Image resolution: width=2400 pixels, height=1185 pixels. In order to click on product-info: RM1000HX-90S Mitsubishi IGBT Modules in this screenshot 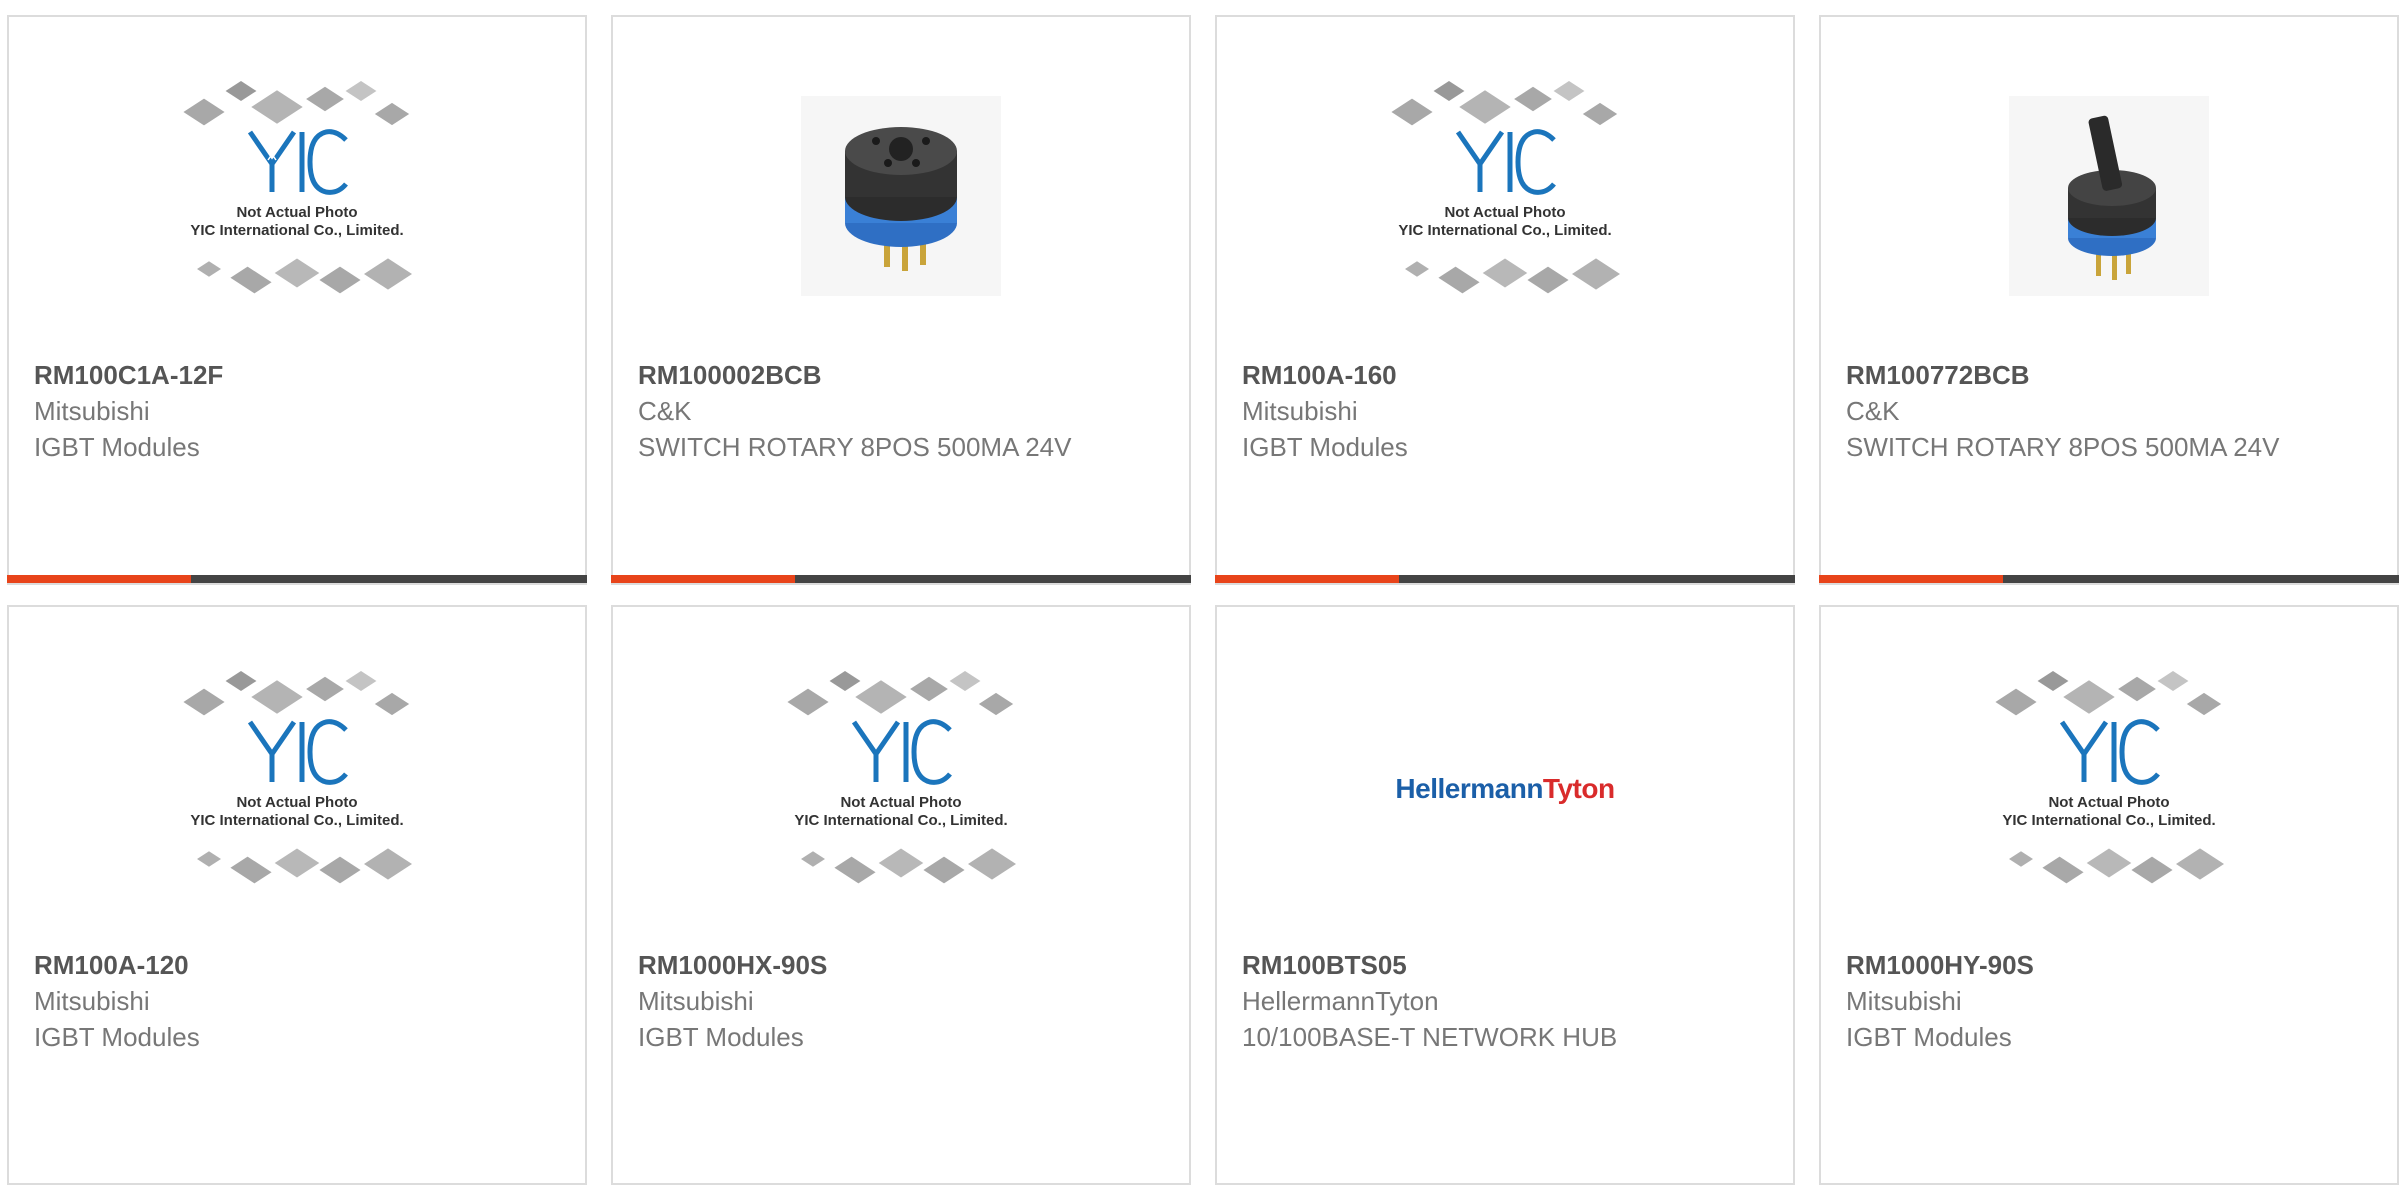, I will do `click(903, 1001)`.